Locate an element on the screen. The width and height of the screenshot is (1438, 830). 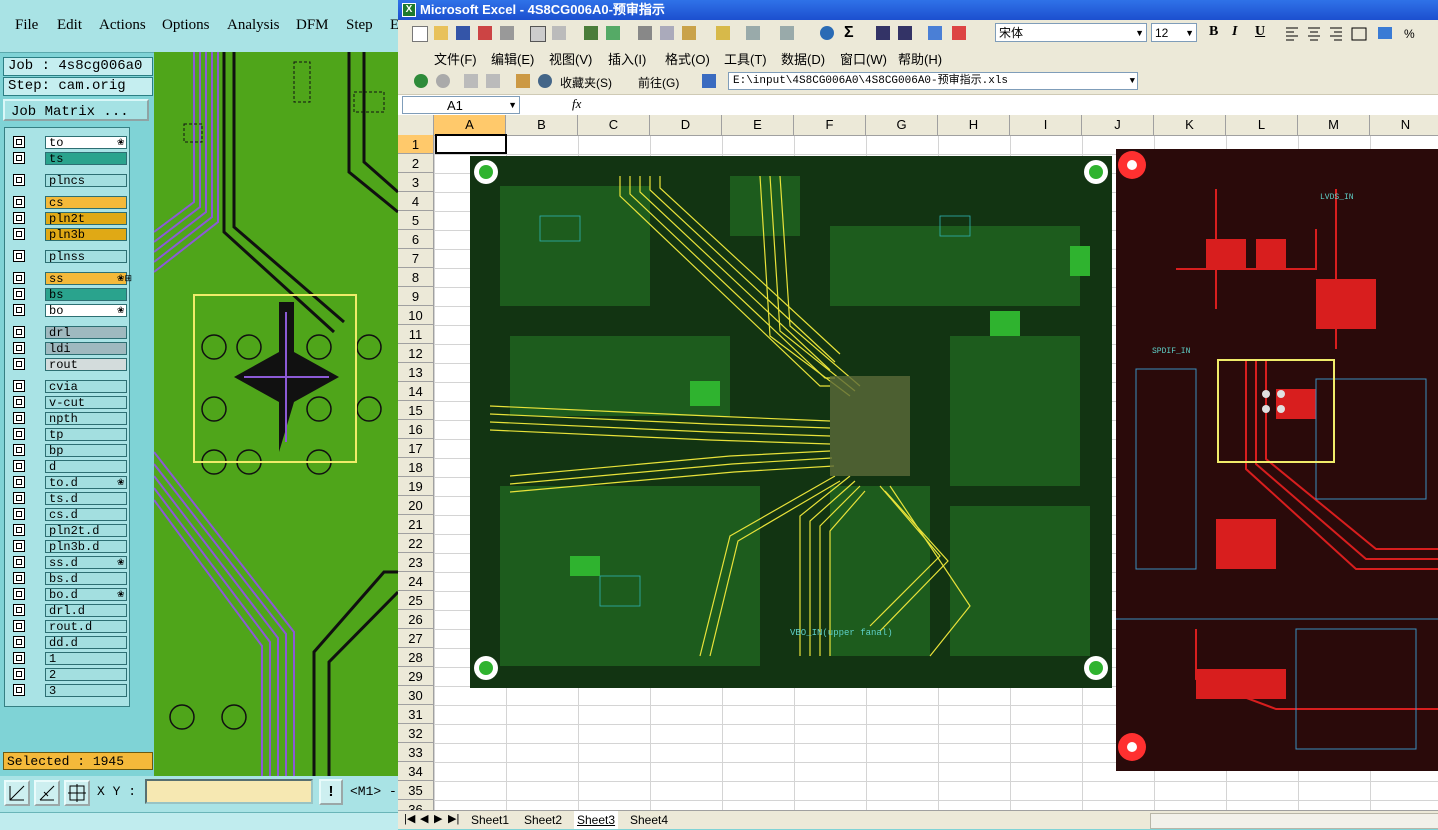
layer-row: pln2t.d is located at coordinates (68, 531).